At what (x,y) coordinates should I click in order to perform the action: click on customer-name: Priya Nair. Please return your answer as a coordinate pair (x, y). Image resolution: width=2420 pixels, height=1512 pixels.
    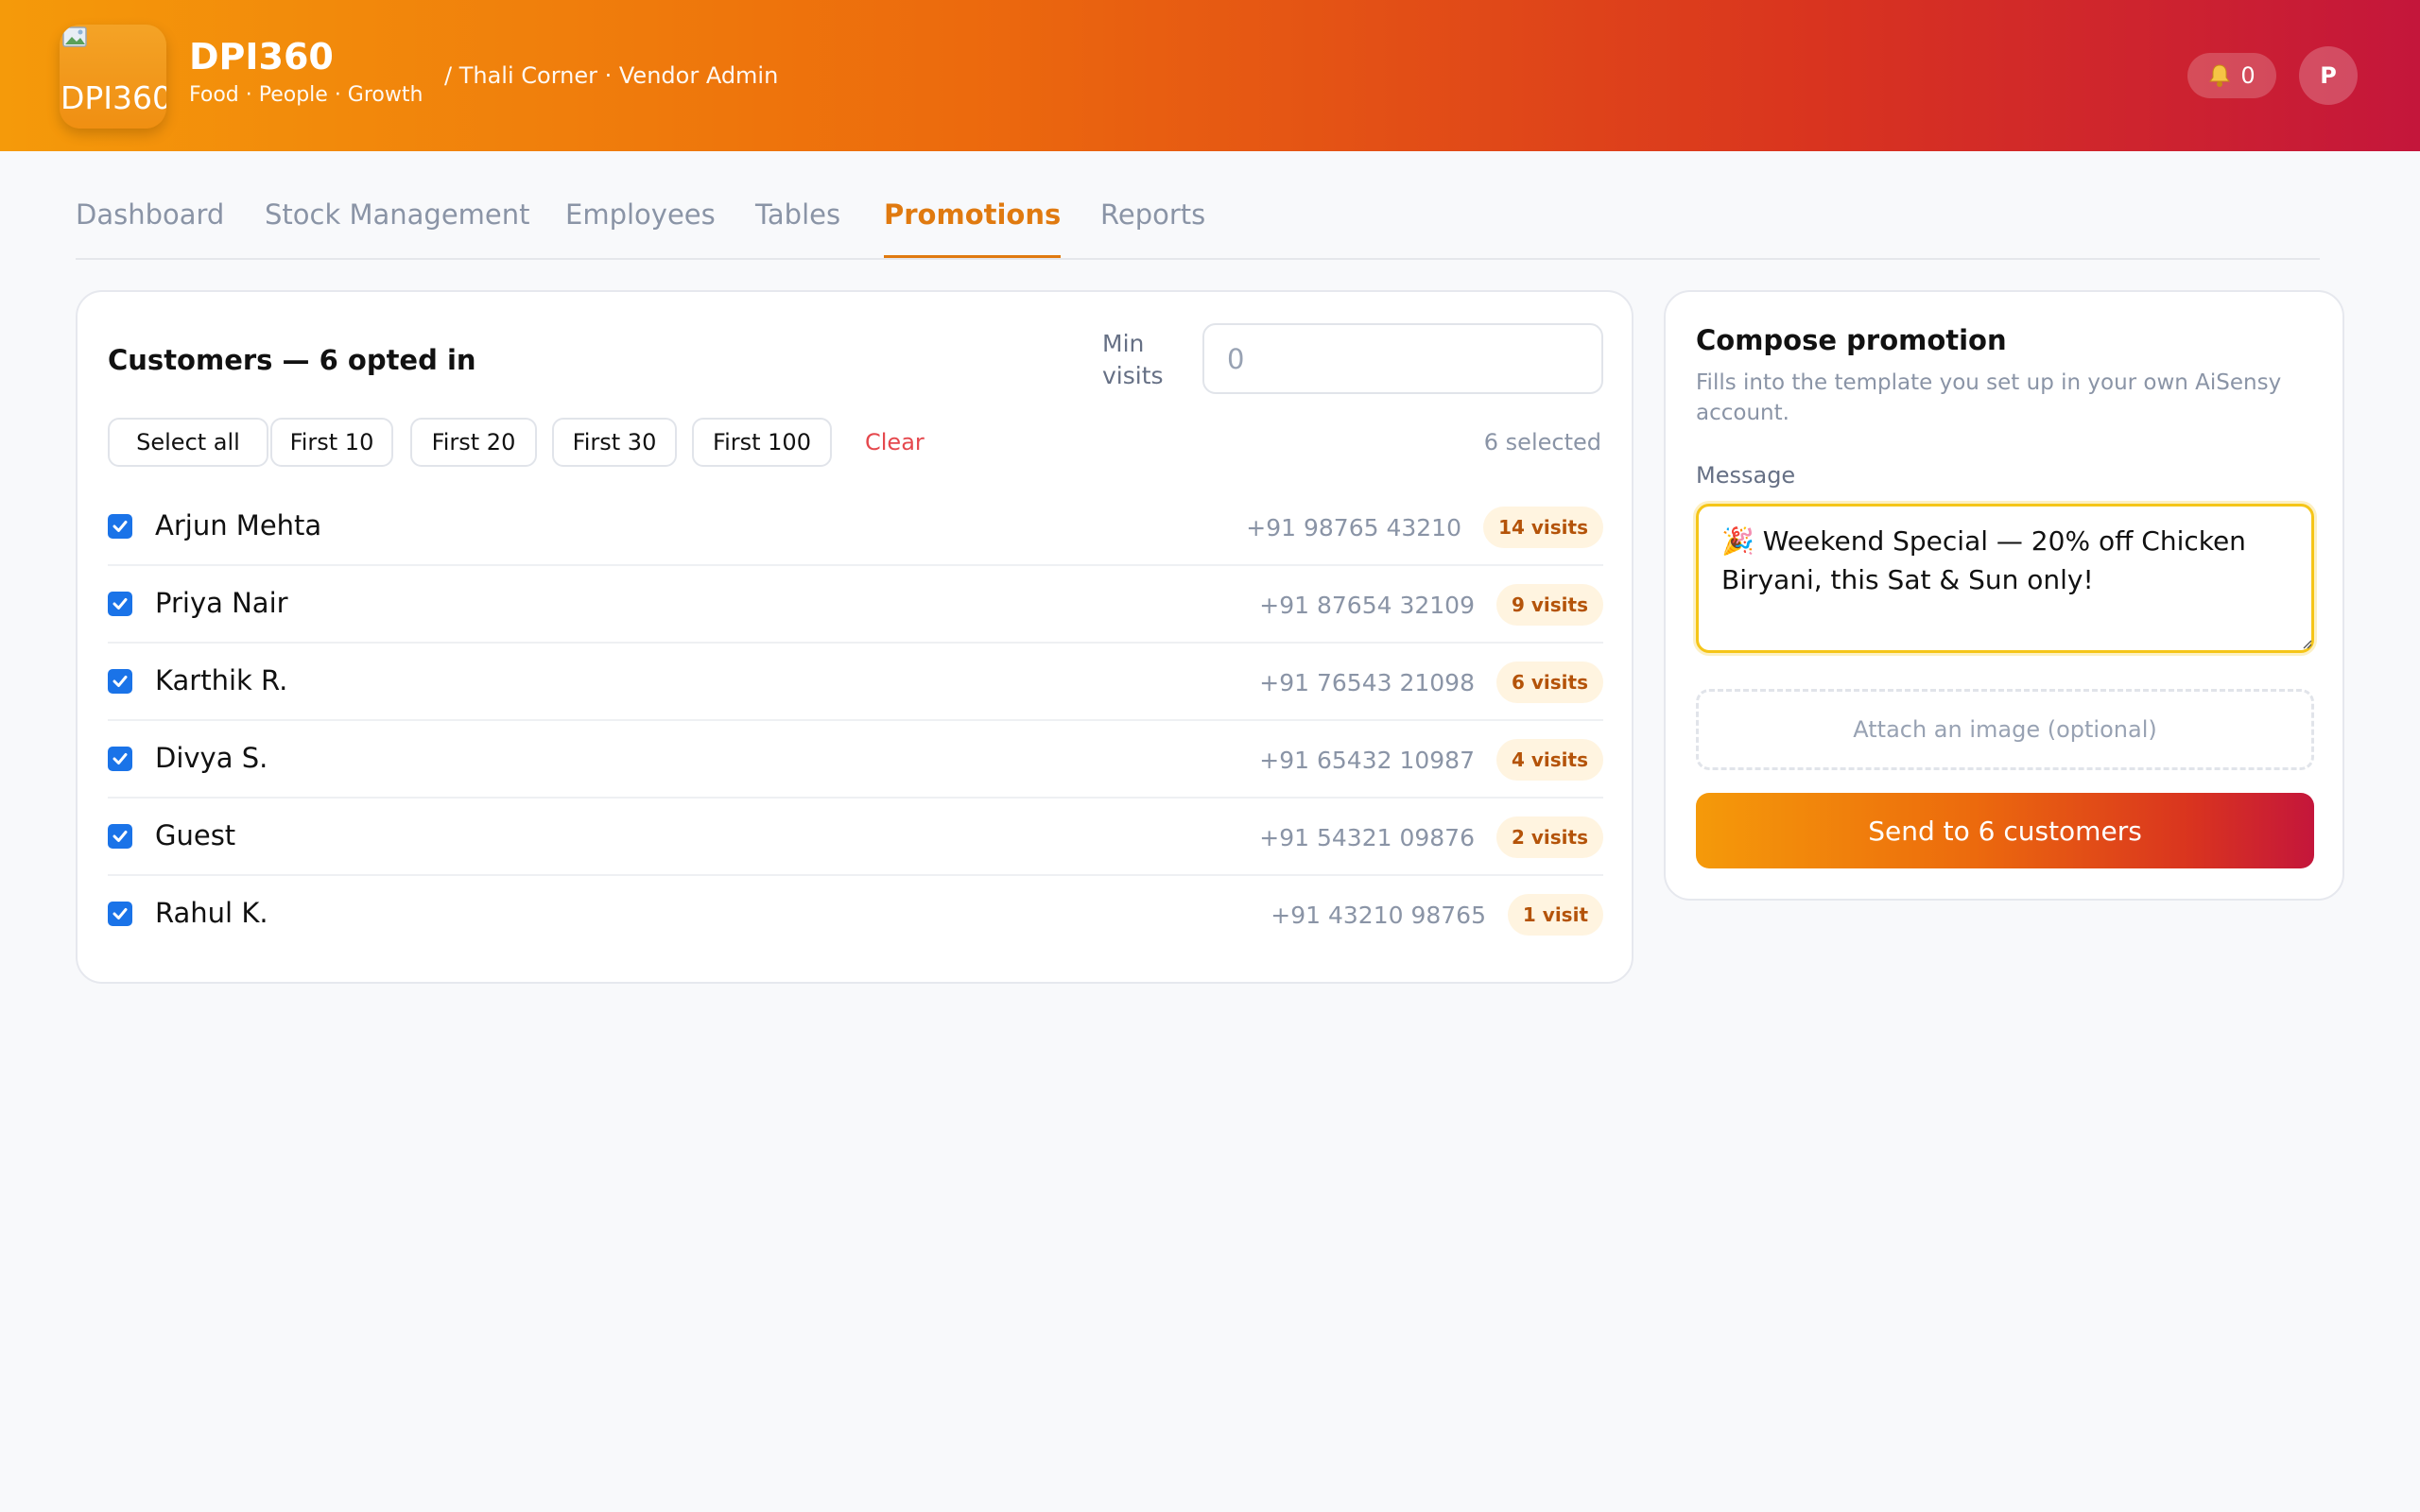
    Looking at the image, I should click on (221, 603).